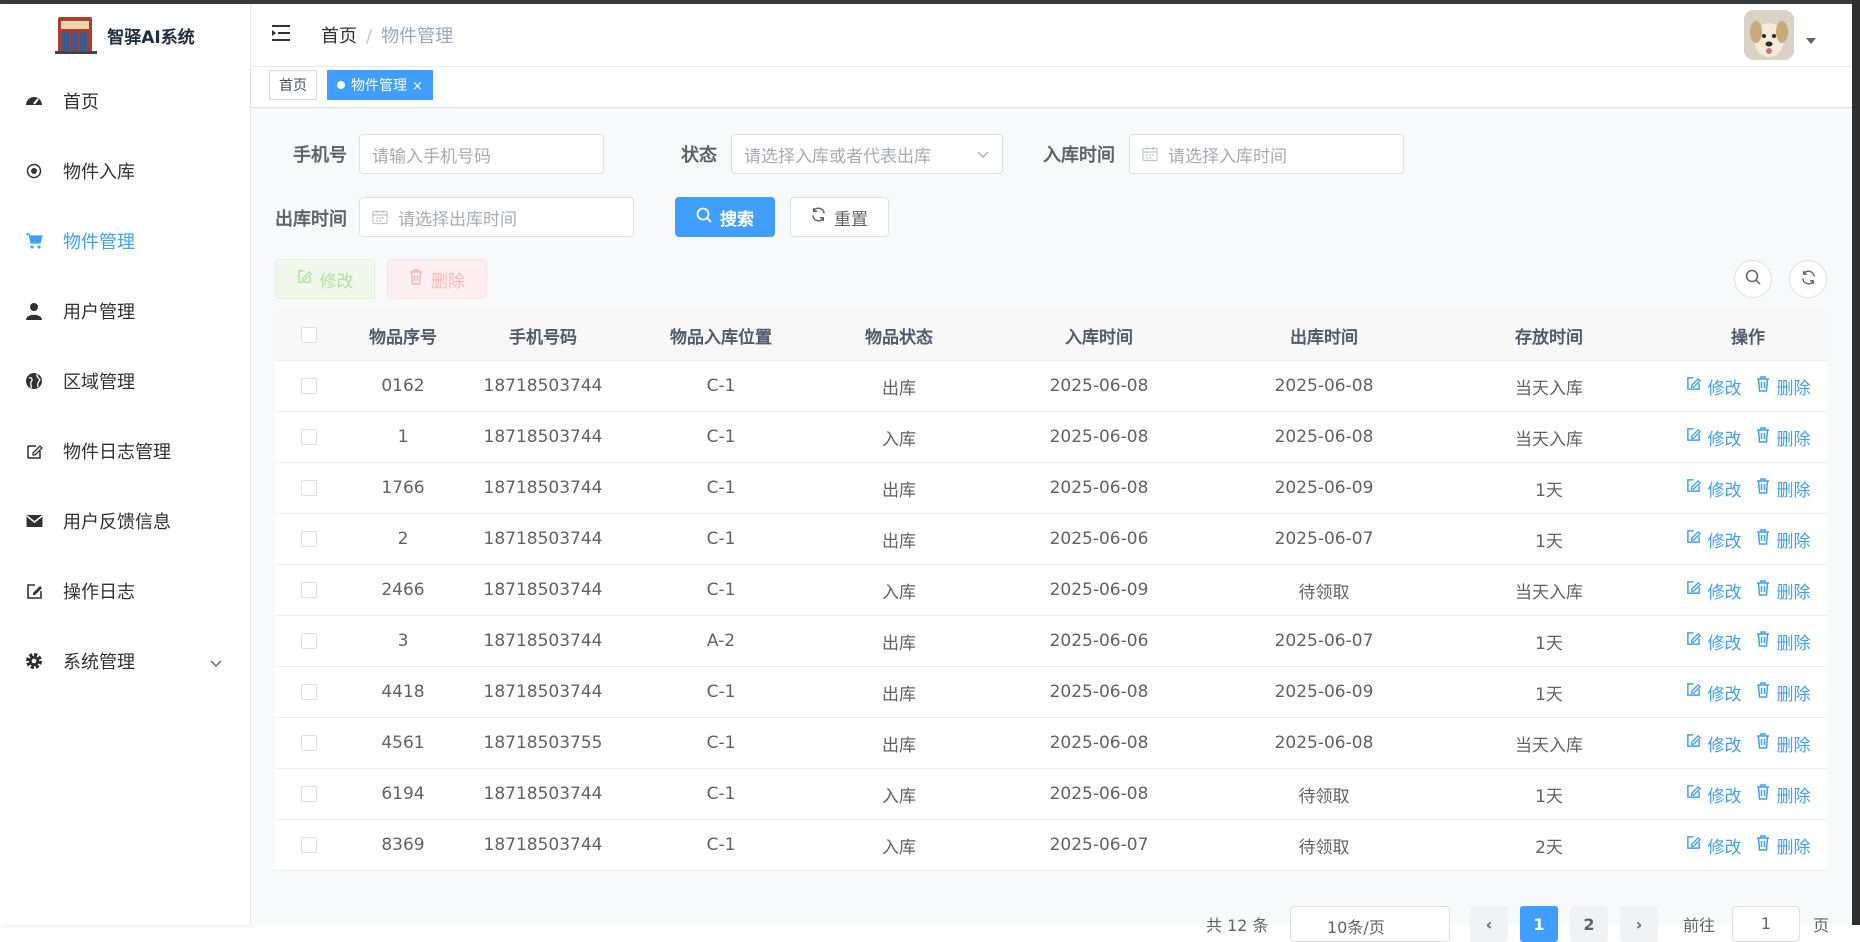 This screenshot has width=1860, height=942. What do you see at coordinates (1266, 154) in the screenshot?
I see `in-time-picker: 请选择入库时间` at bounding box center [1266, 154].